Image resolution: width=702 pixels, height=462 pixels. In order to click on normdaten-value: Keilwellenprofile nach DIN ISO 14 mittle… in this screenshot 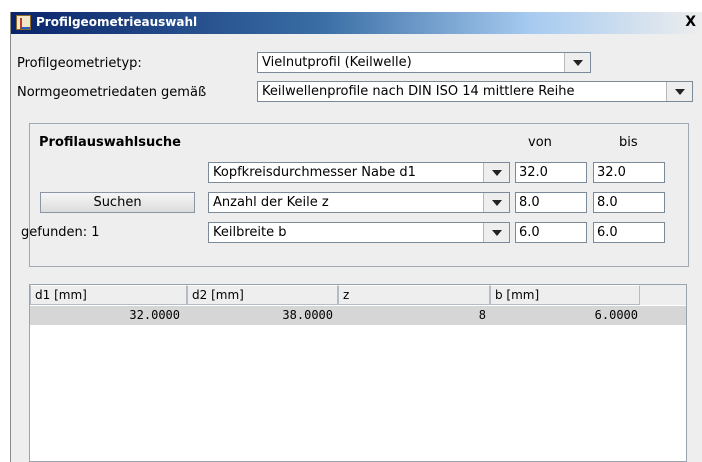, I will do `click(418, 91)`.